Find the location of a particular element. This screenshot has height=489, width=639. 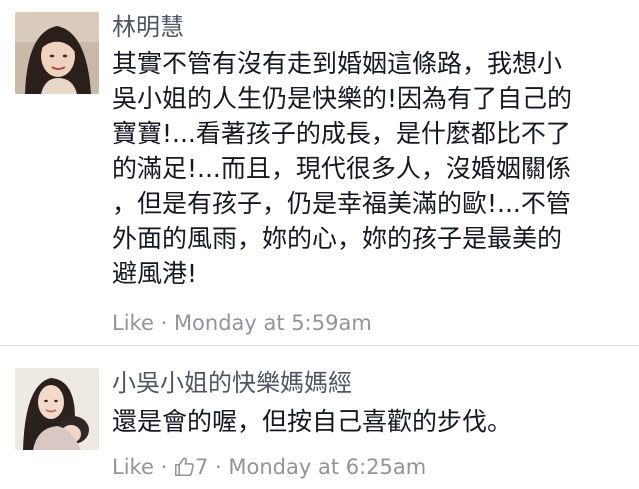

comment-meta: Like · Monday at 5:59am is located at coordinates (242, 323).